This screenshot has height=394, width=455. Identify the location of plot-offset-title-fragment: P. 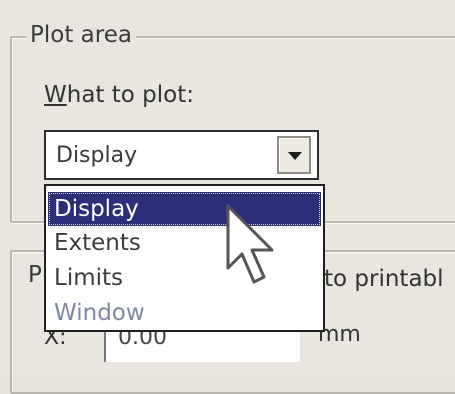
(35, 275).